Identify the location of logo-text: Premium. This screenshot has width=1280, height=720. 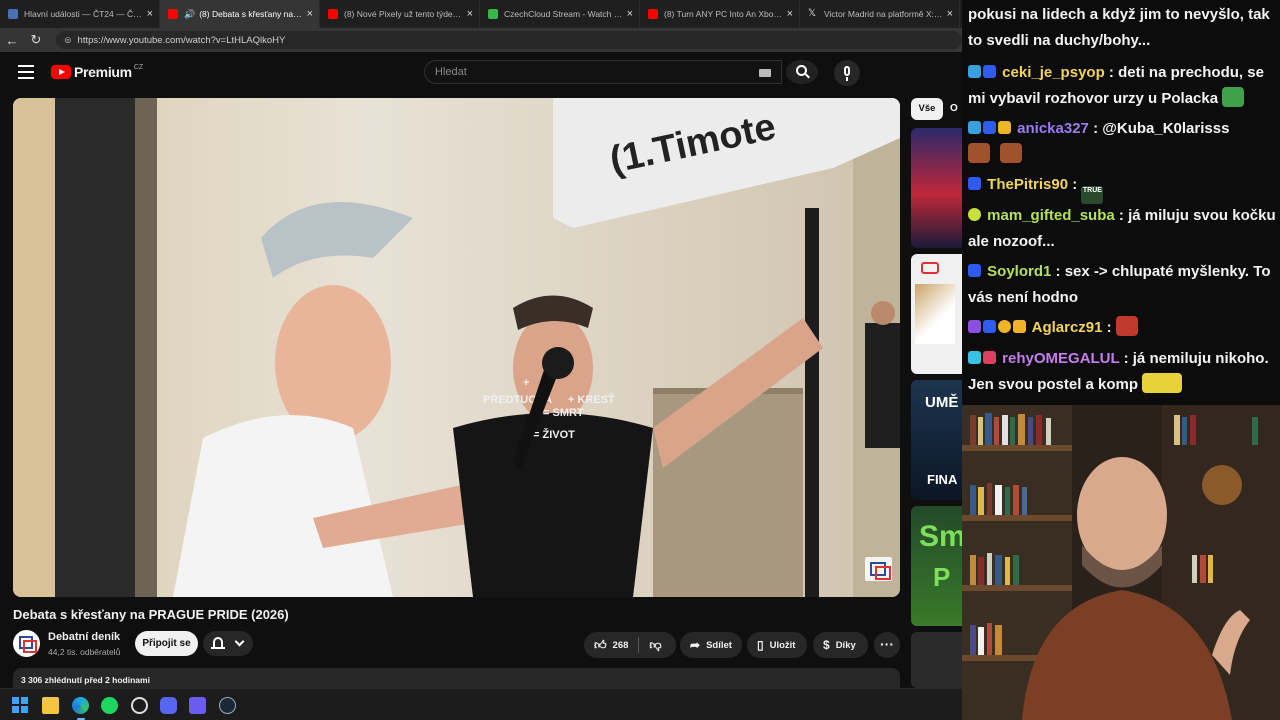
(103, 72).